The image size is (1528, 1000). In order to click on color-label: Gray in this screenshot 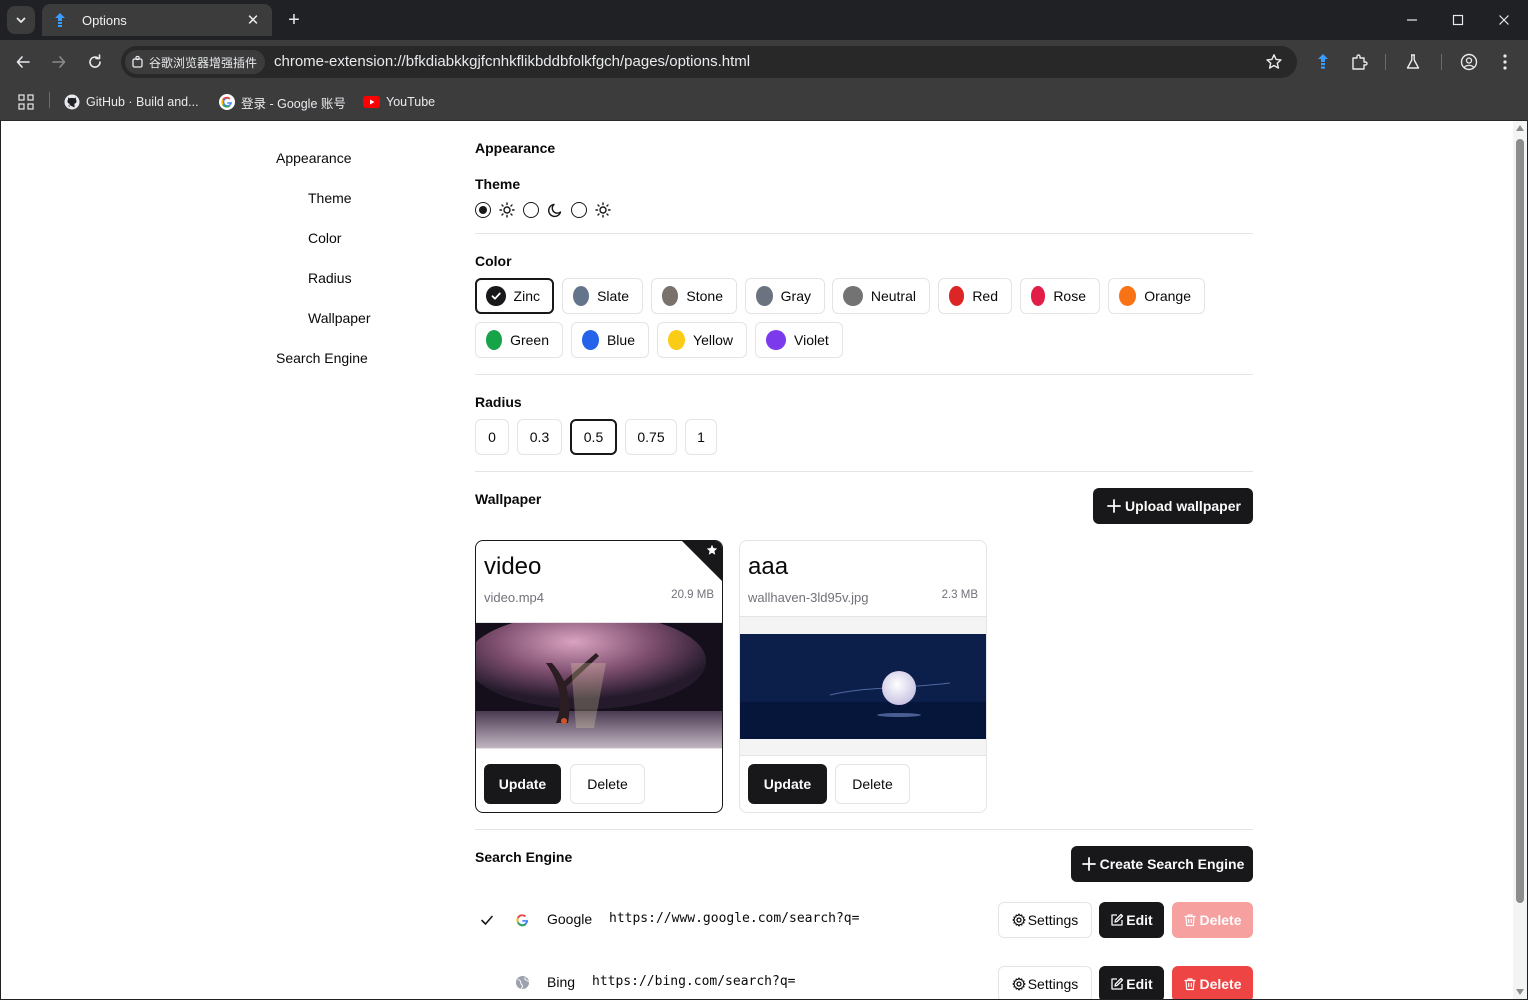, I will do `click(795, 296)`.